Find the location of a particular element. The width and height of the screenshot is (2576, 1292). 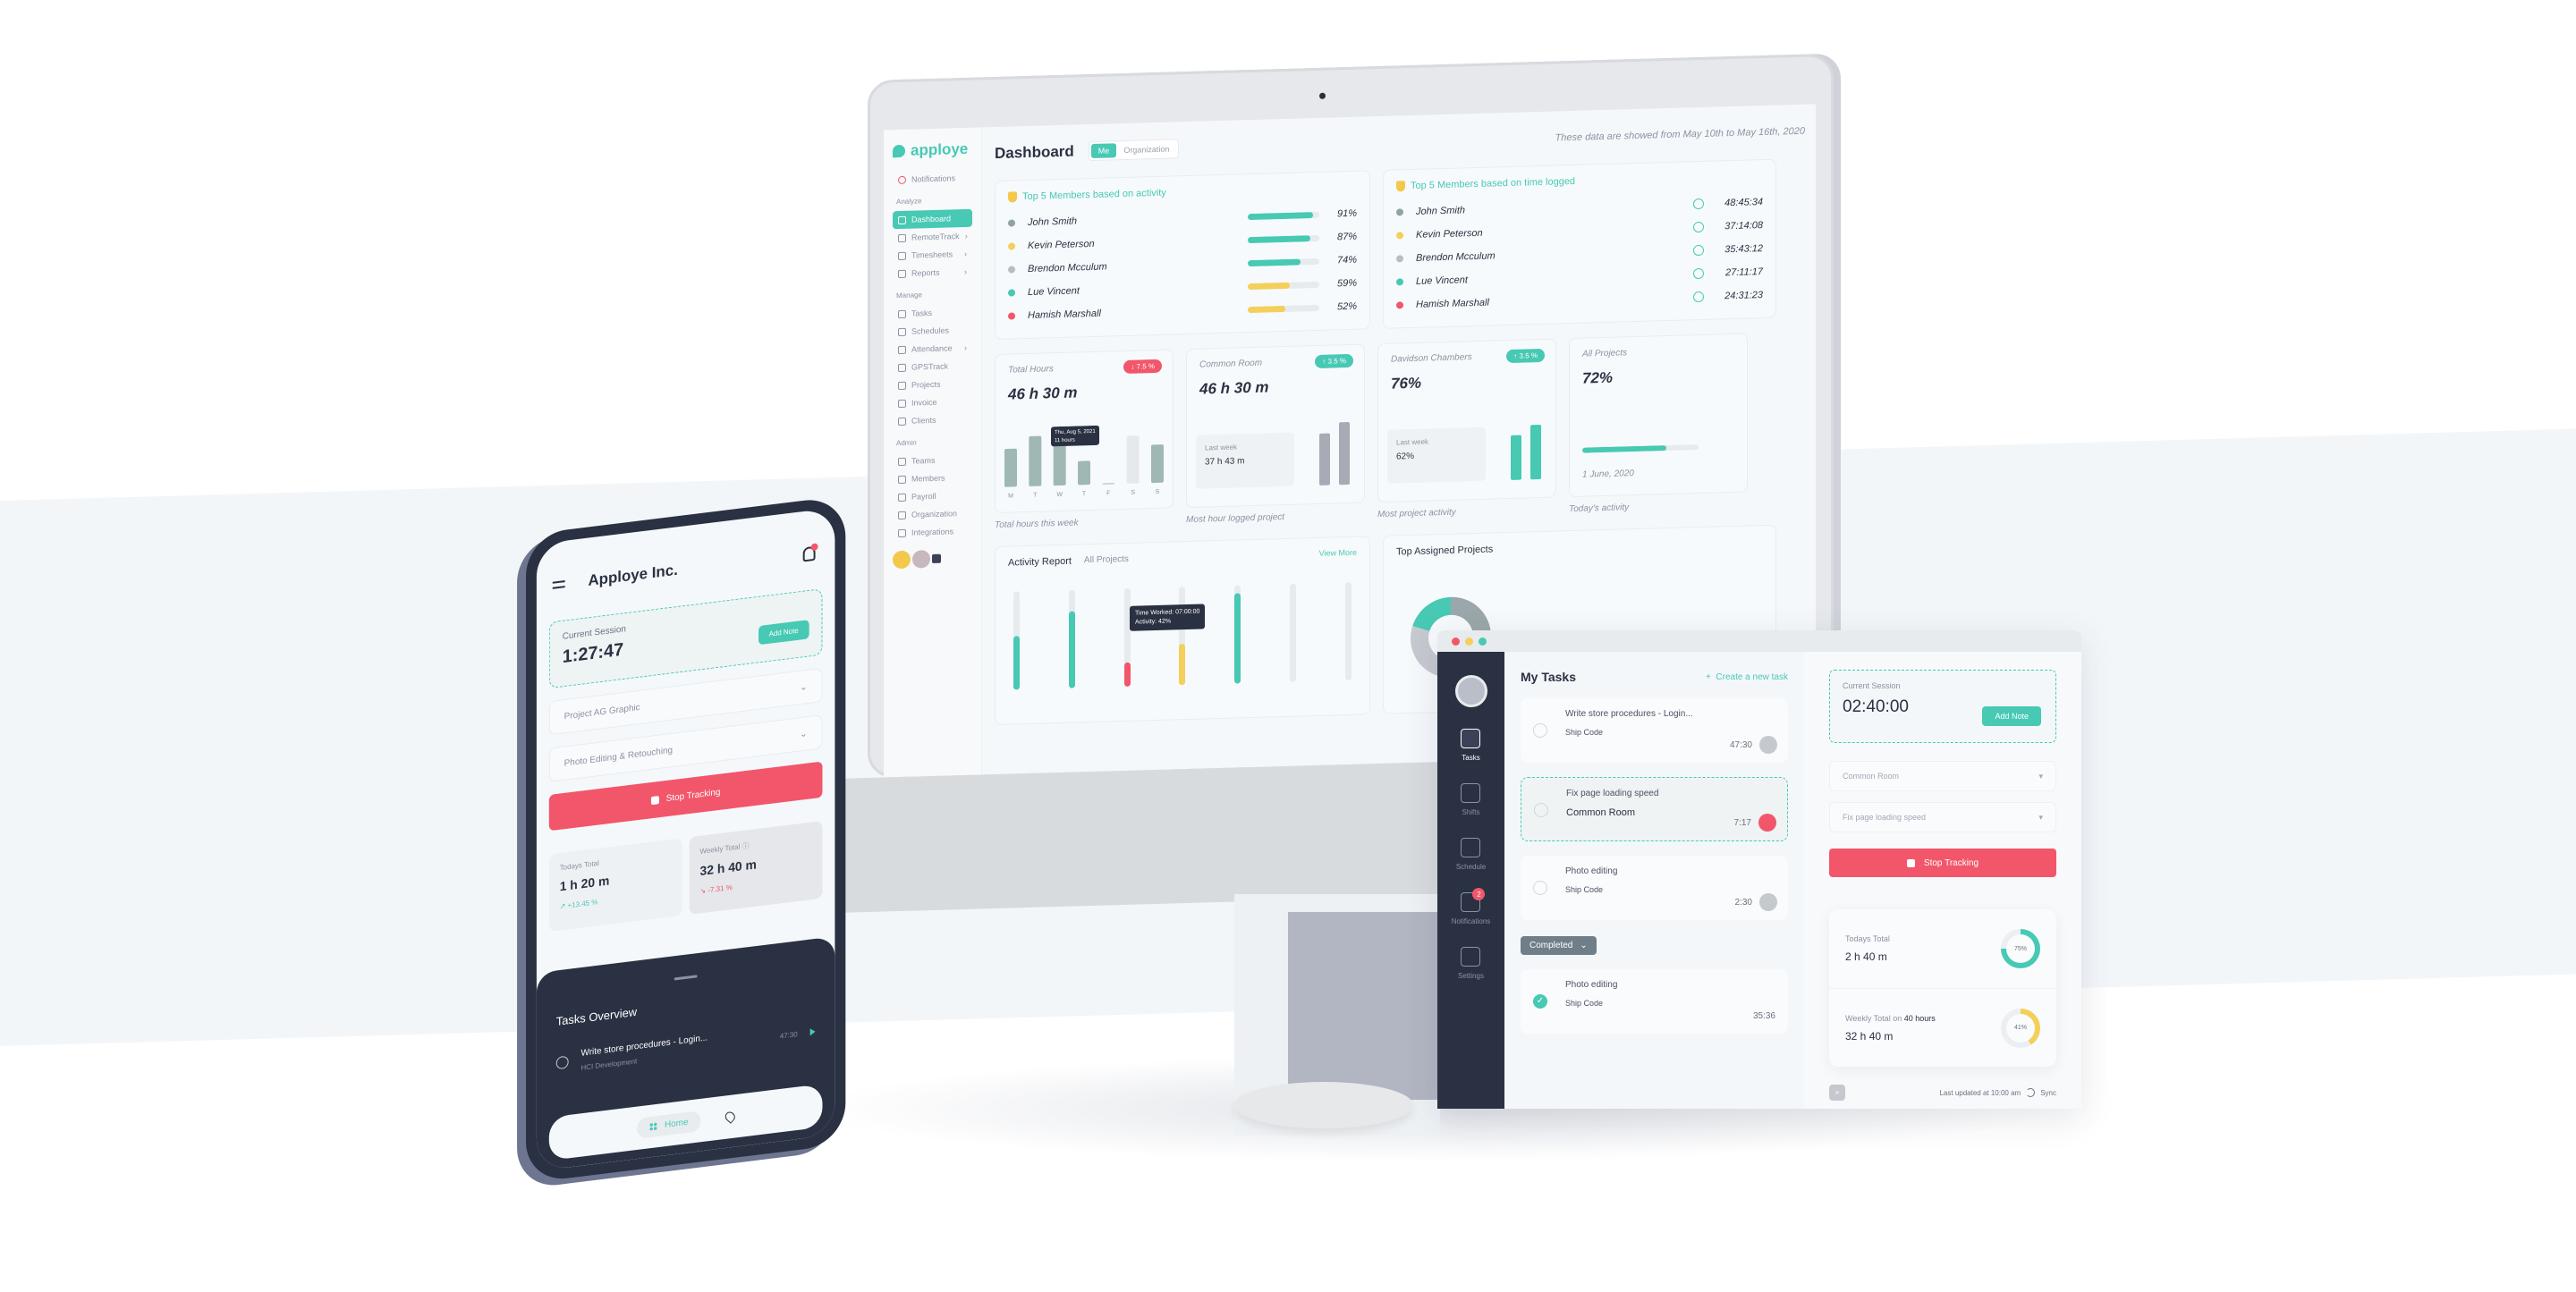

sheet-handle is located at coordinates (686, 978).